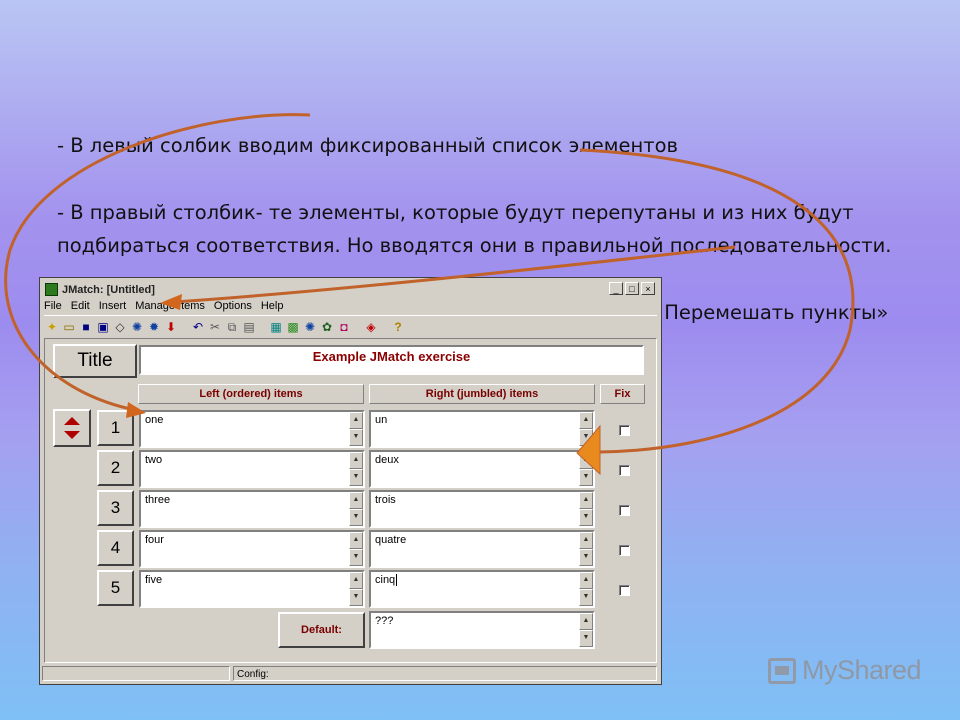 The image size is (960, 720). I want to click on toolbar: ✦ ▭ ■ ▣ ◇ ✺ ✹ ⬇ ↶ ✂ ⧉ ▤ ▦ ▩ ✺ ✿ ◘ ◈ ?, so click(350, 327).